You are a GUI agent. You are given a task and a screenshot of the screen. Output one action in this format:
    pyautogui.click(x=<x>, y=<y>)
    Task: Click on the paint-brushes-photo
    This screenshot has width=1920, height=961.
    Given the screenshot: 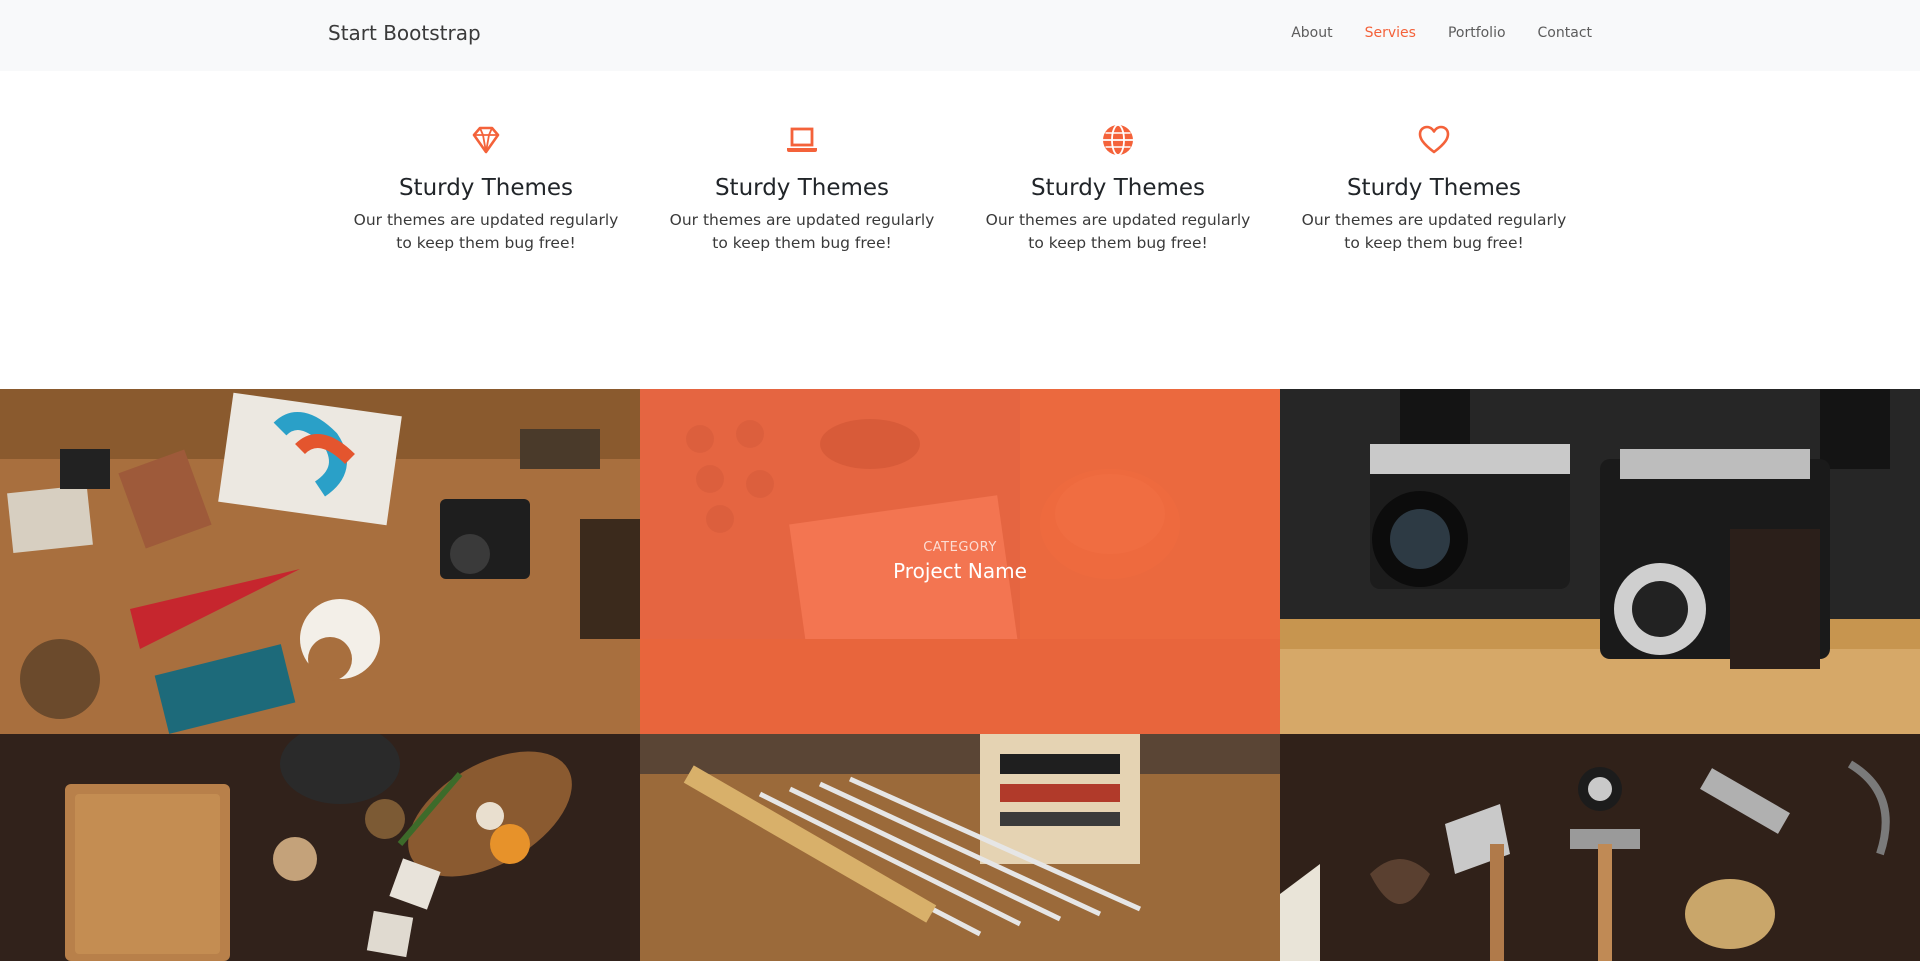 What is the action you would take?
    pyautogui.click(x=960, y=847)
    